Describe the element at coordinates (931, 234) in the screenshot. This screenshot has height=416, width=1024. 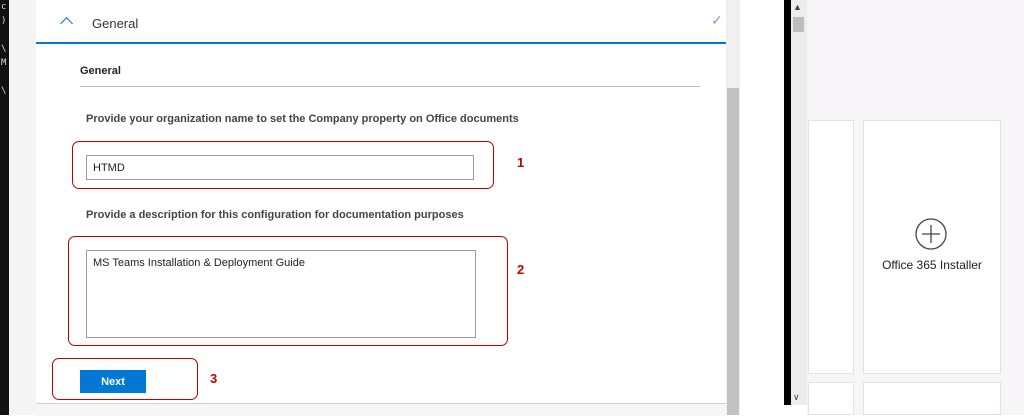
I see `plus-circle-icon` at that location.